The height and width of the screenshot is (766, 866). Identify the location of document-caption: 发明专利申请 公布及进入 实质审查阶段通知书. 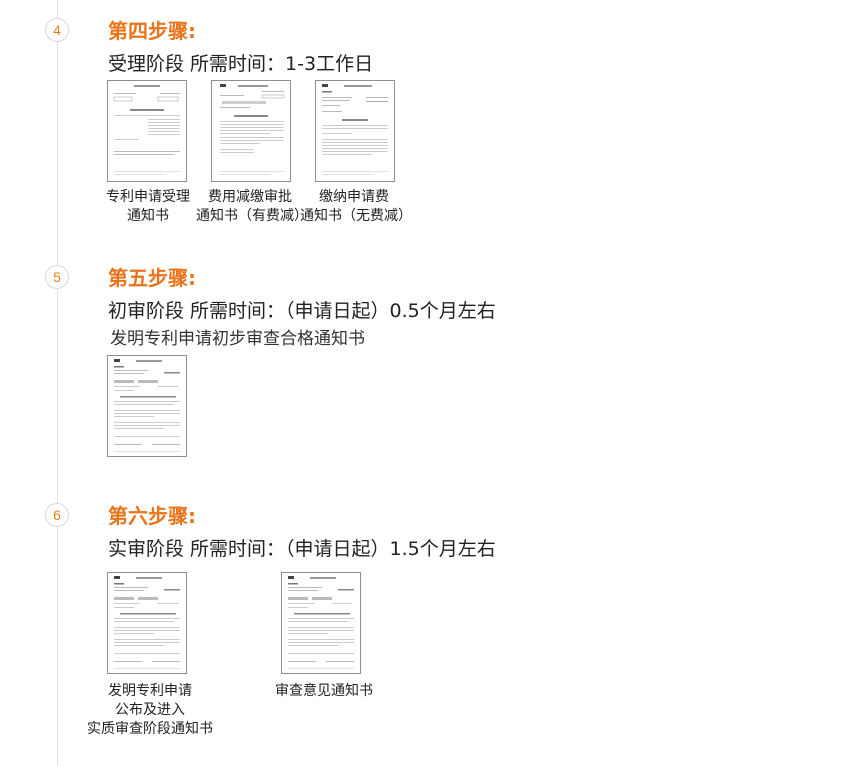
(150, 710).